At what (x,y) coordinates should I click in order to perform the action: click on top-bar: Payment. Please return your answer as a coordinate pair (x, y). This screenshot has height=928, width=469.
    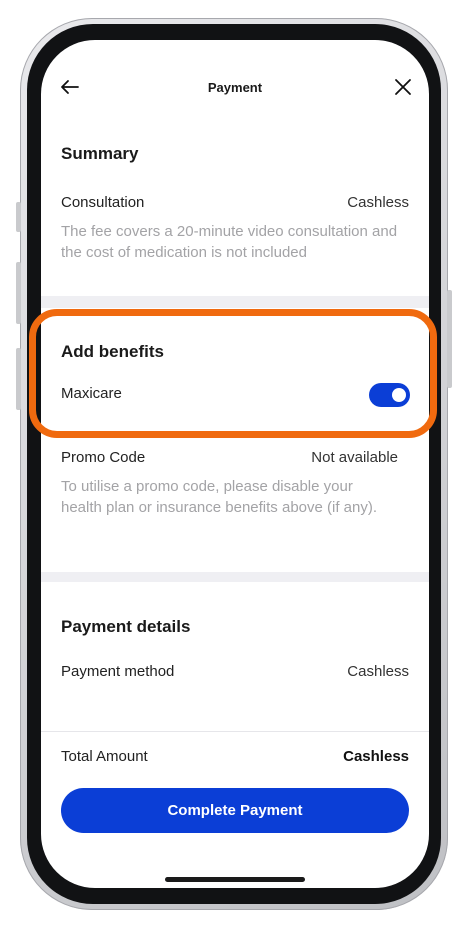
    Looking at the image, I should click on (235, 88).